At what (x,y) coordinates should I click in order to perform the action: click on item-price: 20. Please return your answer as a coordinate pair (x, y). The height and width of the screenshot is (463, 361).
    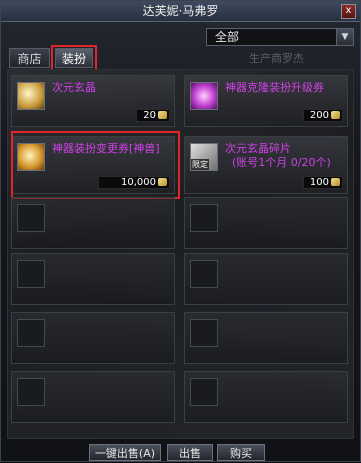
    Looking at the image, I should click on (153, 115).